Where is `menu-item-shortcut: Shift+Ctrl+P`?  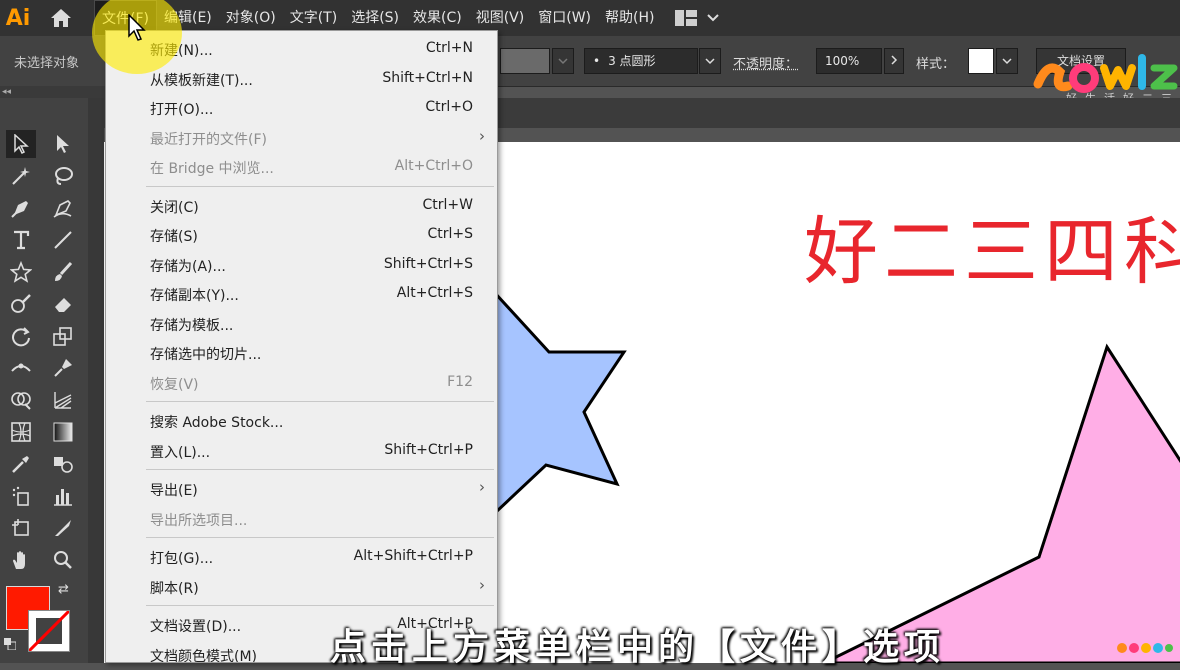
menu-item-shortcut: Shift+Ctrl+P is located at coordinates (428, 449).